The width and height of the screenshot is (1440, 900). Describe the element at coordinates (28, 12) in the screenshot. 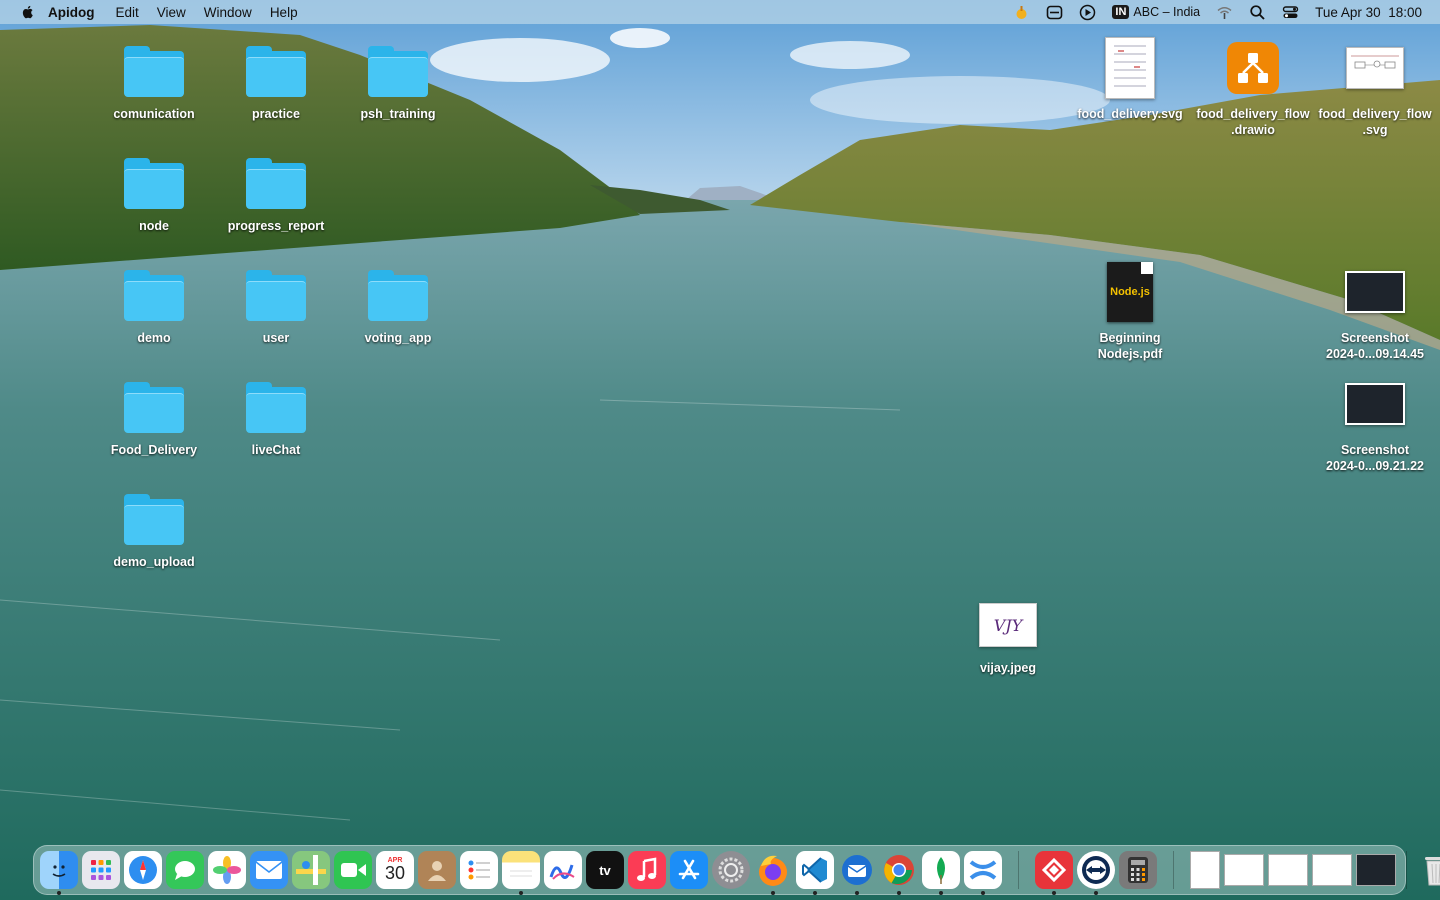

I see `apple-menu-icon` at that location.